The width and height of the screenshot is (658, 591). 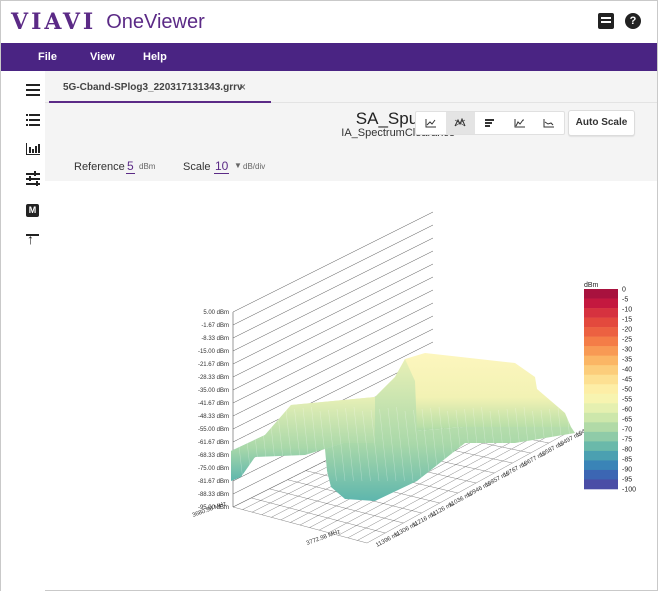 What do you see at coordinates (627, 430) in the screenshot?
I see `colorbar-tick-label: -70` at bounding box center [627, 430].